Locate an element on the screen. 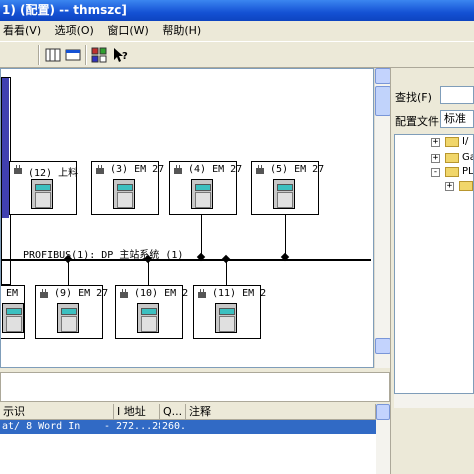 This screenshot has width=474, height=474. tree-item-label: PL is located at coordinates (468, 171).